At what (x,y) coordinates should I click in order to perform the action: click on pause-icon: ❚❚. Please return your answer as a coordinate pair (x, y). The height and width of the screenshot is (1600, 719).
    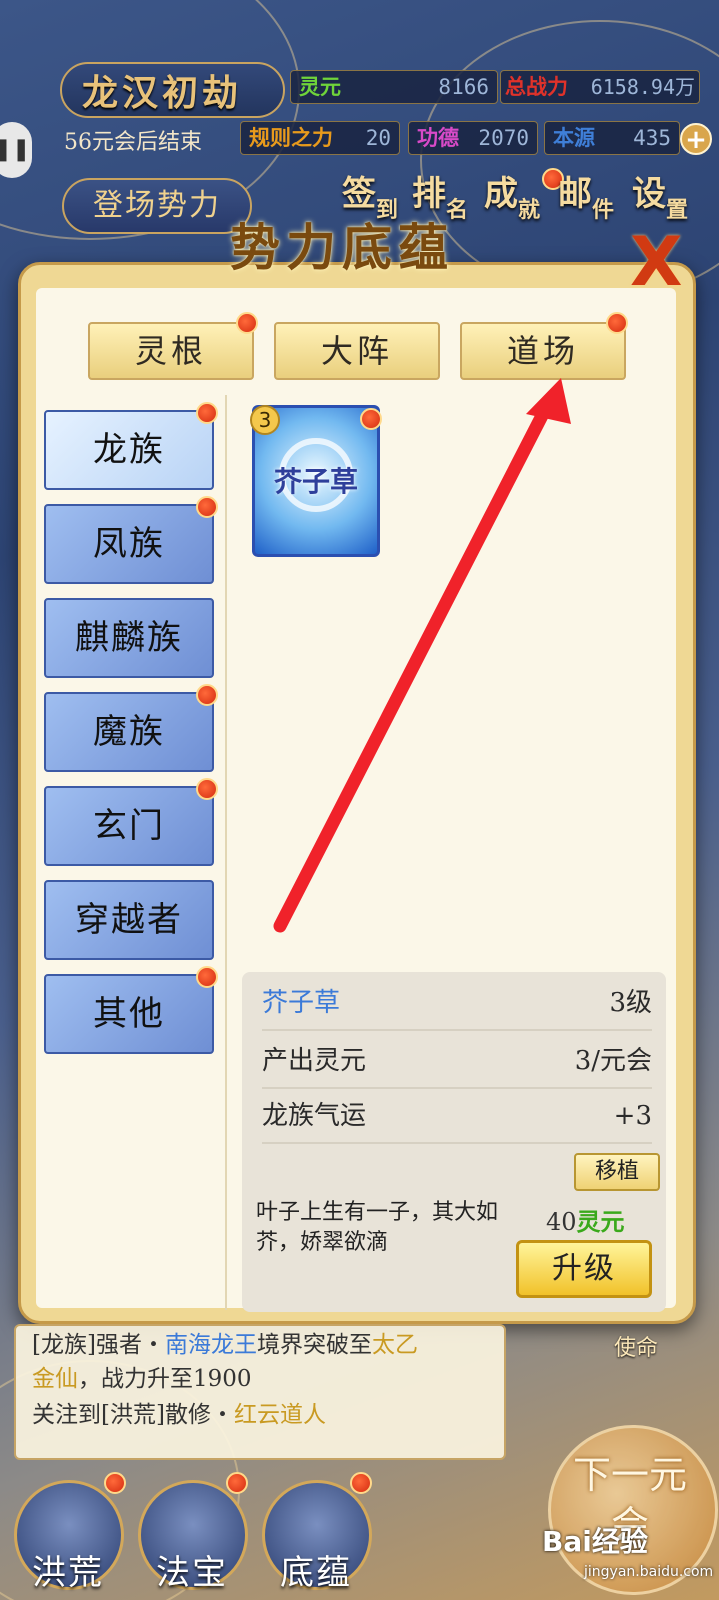
    Looking at the image, I should click on (16, 150).